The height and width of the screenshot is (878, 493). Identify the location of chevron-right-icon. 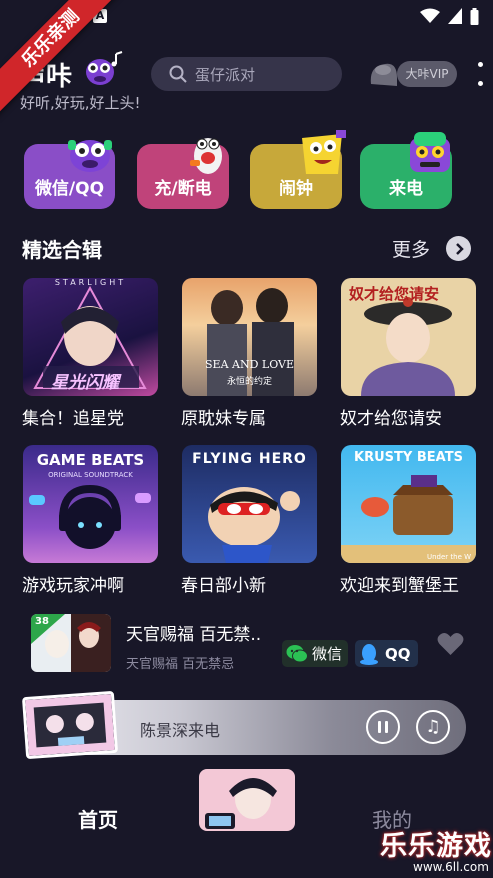
(459, 248).